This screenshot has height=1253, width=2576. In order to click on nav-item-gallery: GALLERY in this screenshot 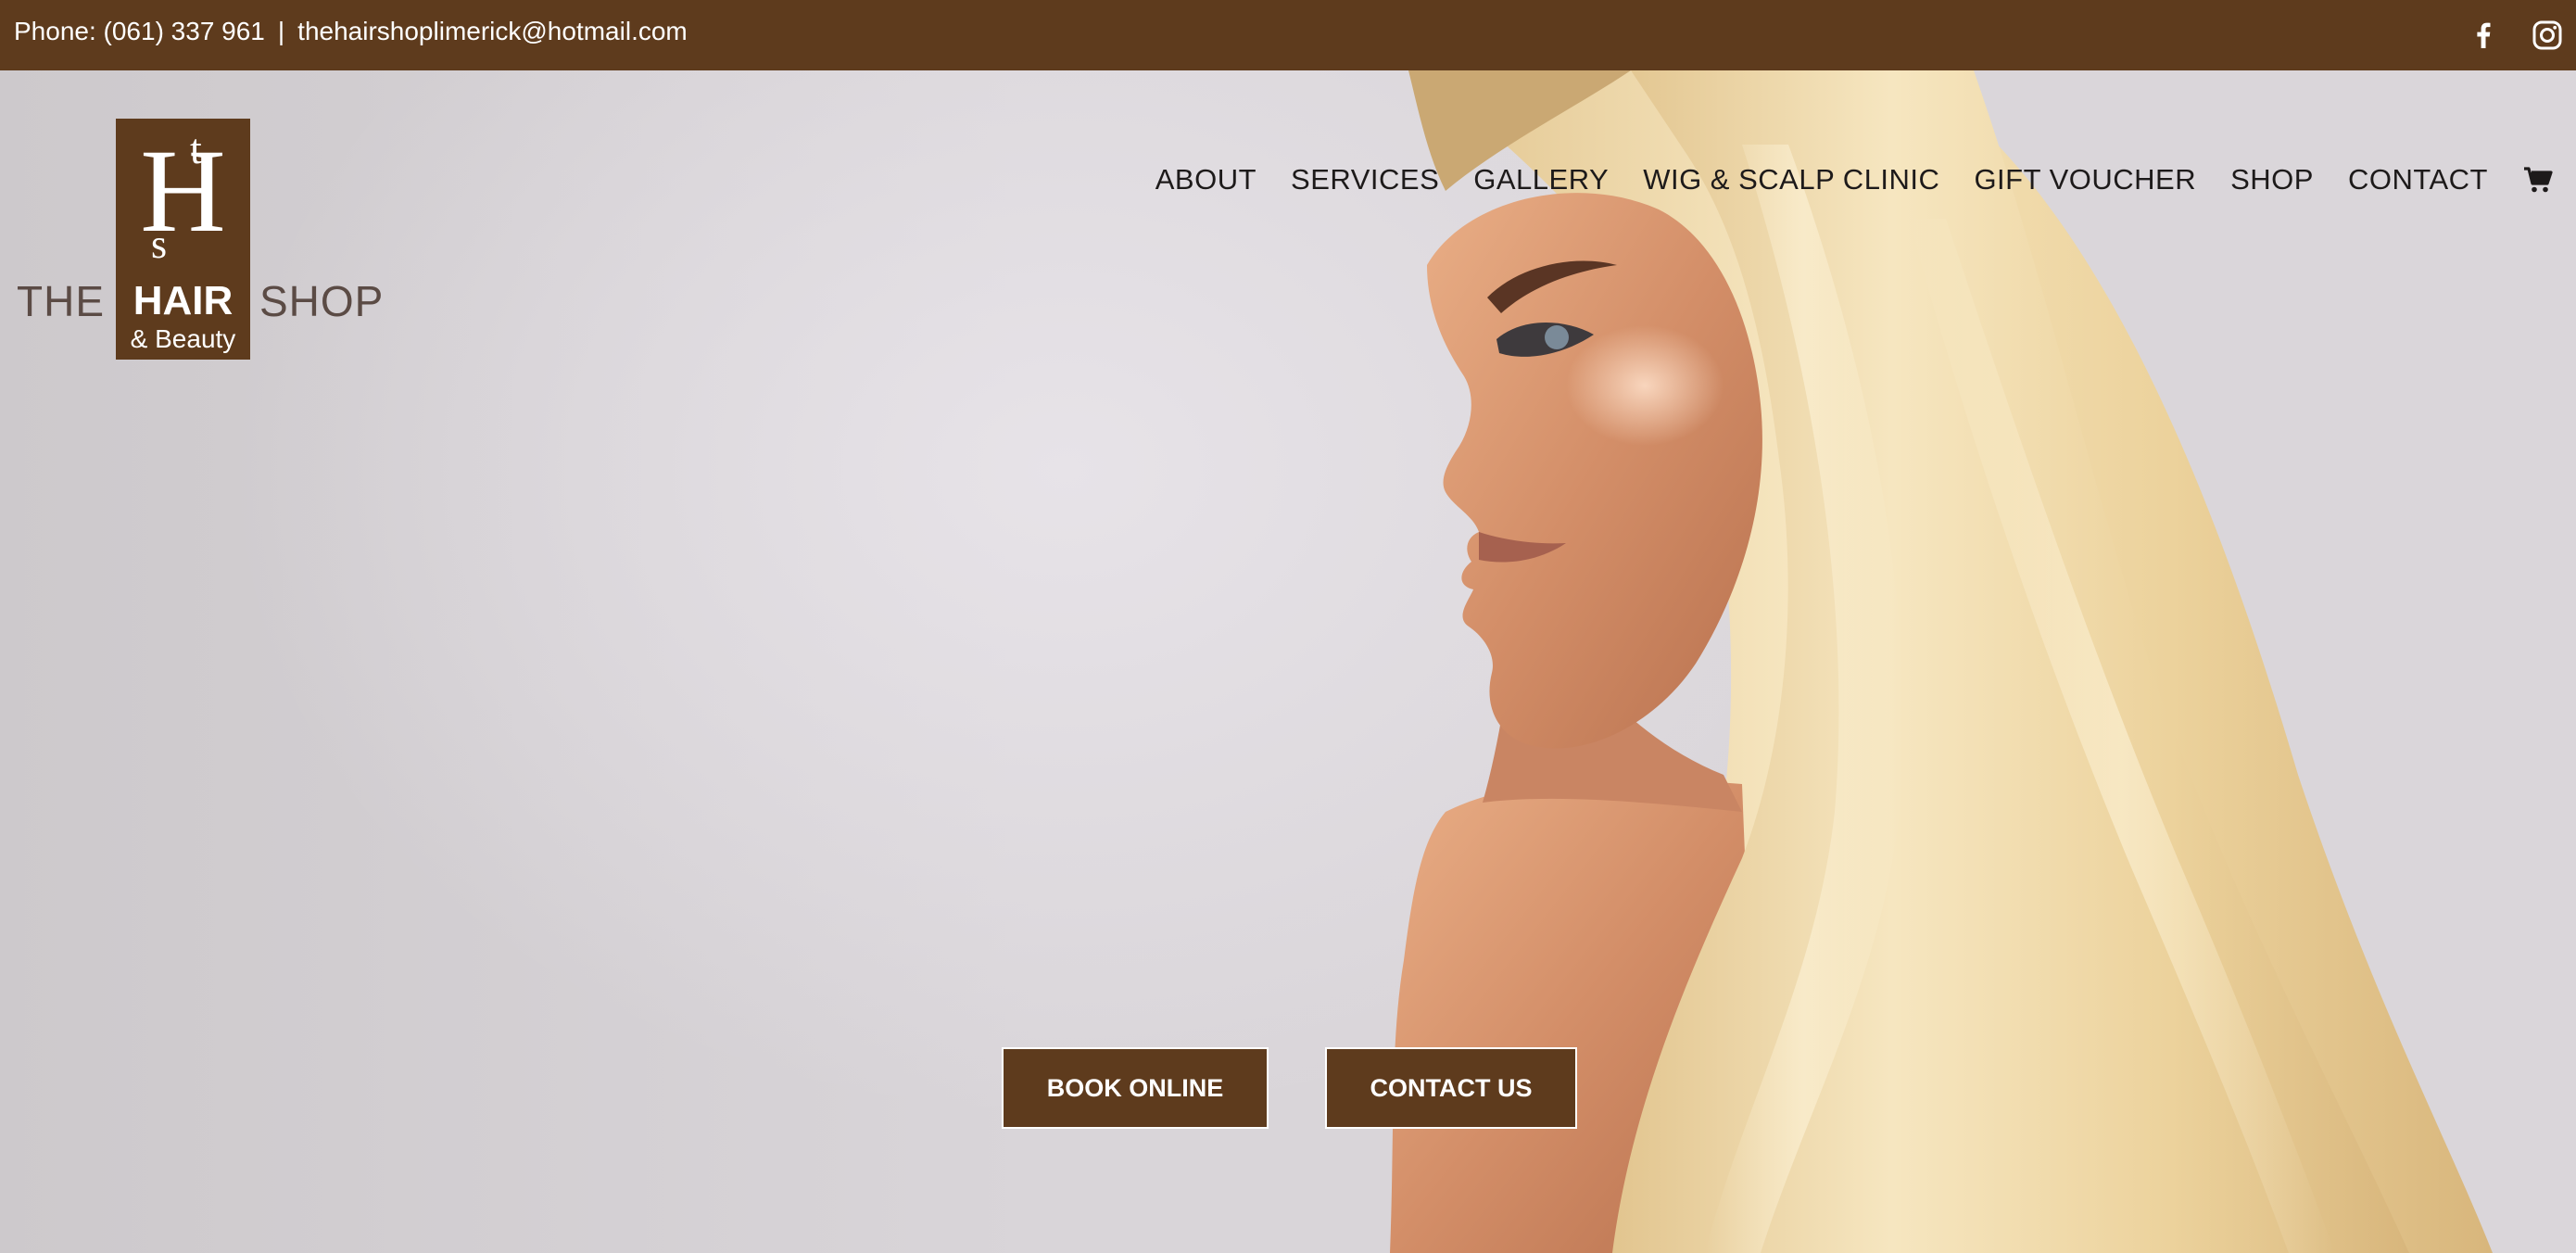, I will do `click(1541, 179)`.